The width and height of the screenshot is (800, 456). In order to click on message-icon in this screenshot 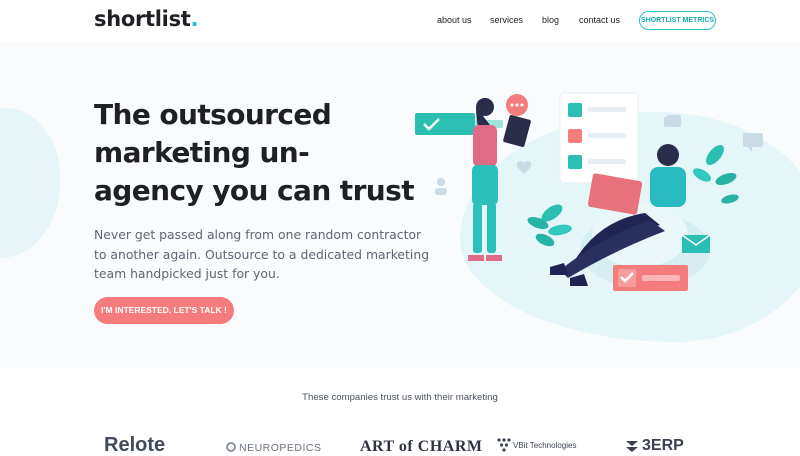, I will do `click(753, 142)`.